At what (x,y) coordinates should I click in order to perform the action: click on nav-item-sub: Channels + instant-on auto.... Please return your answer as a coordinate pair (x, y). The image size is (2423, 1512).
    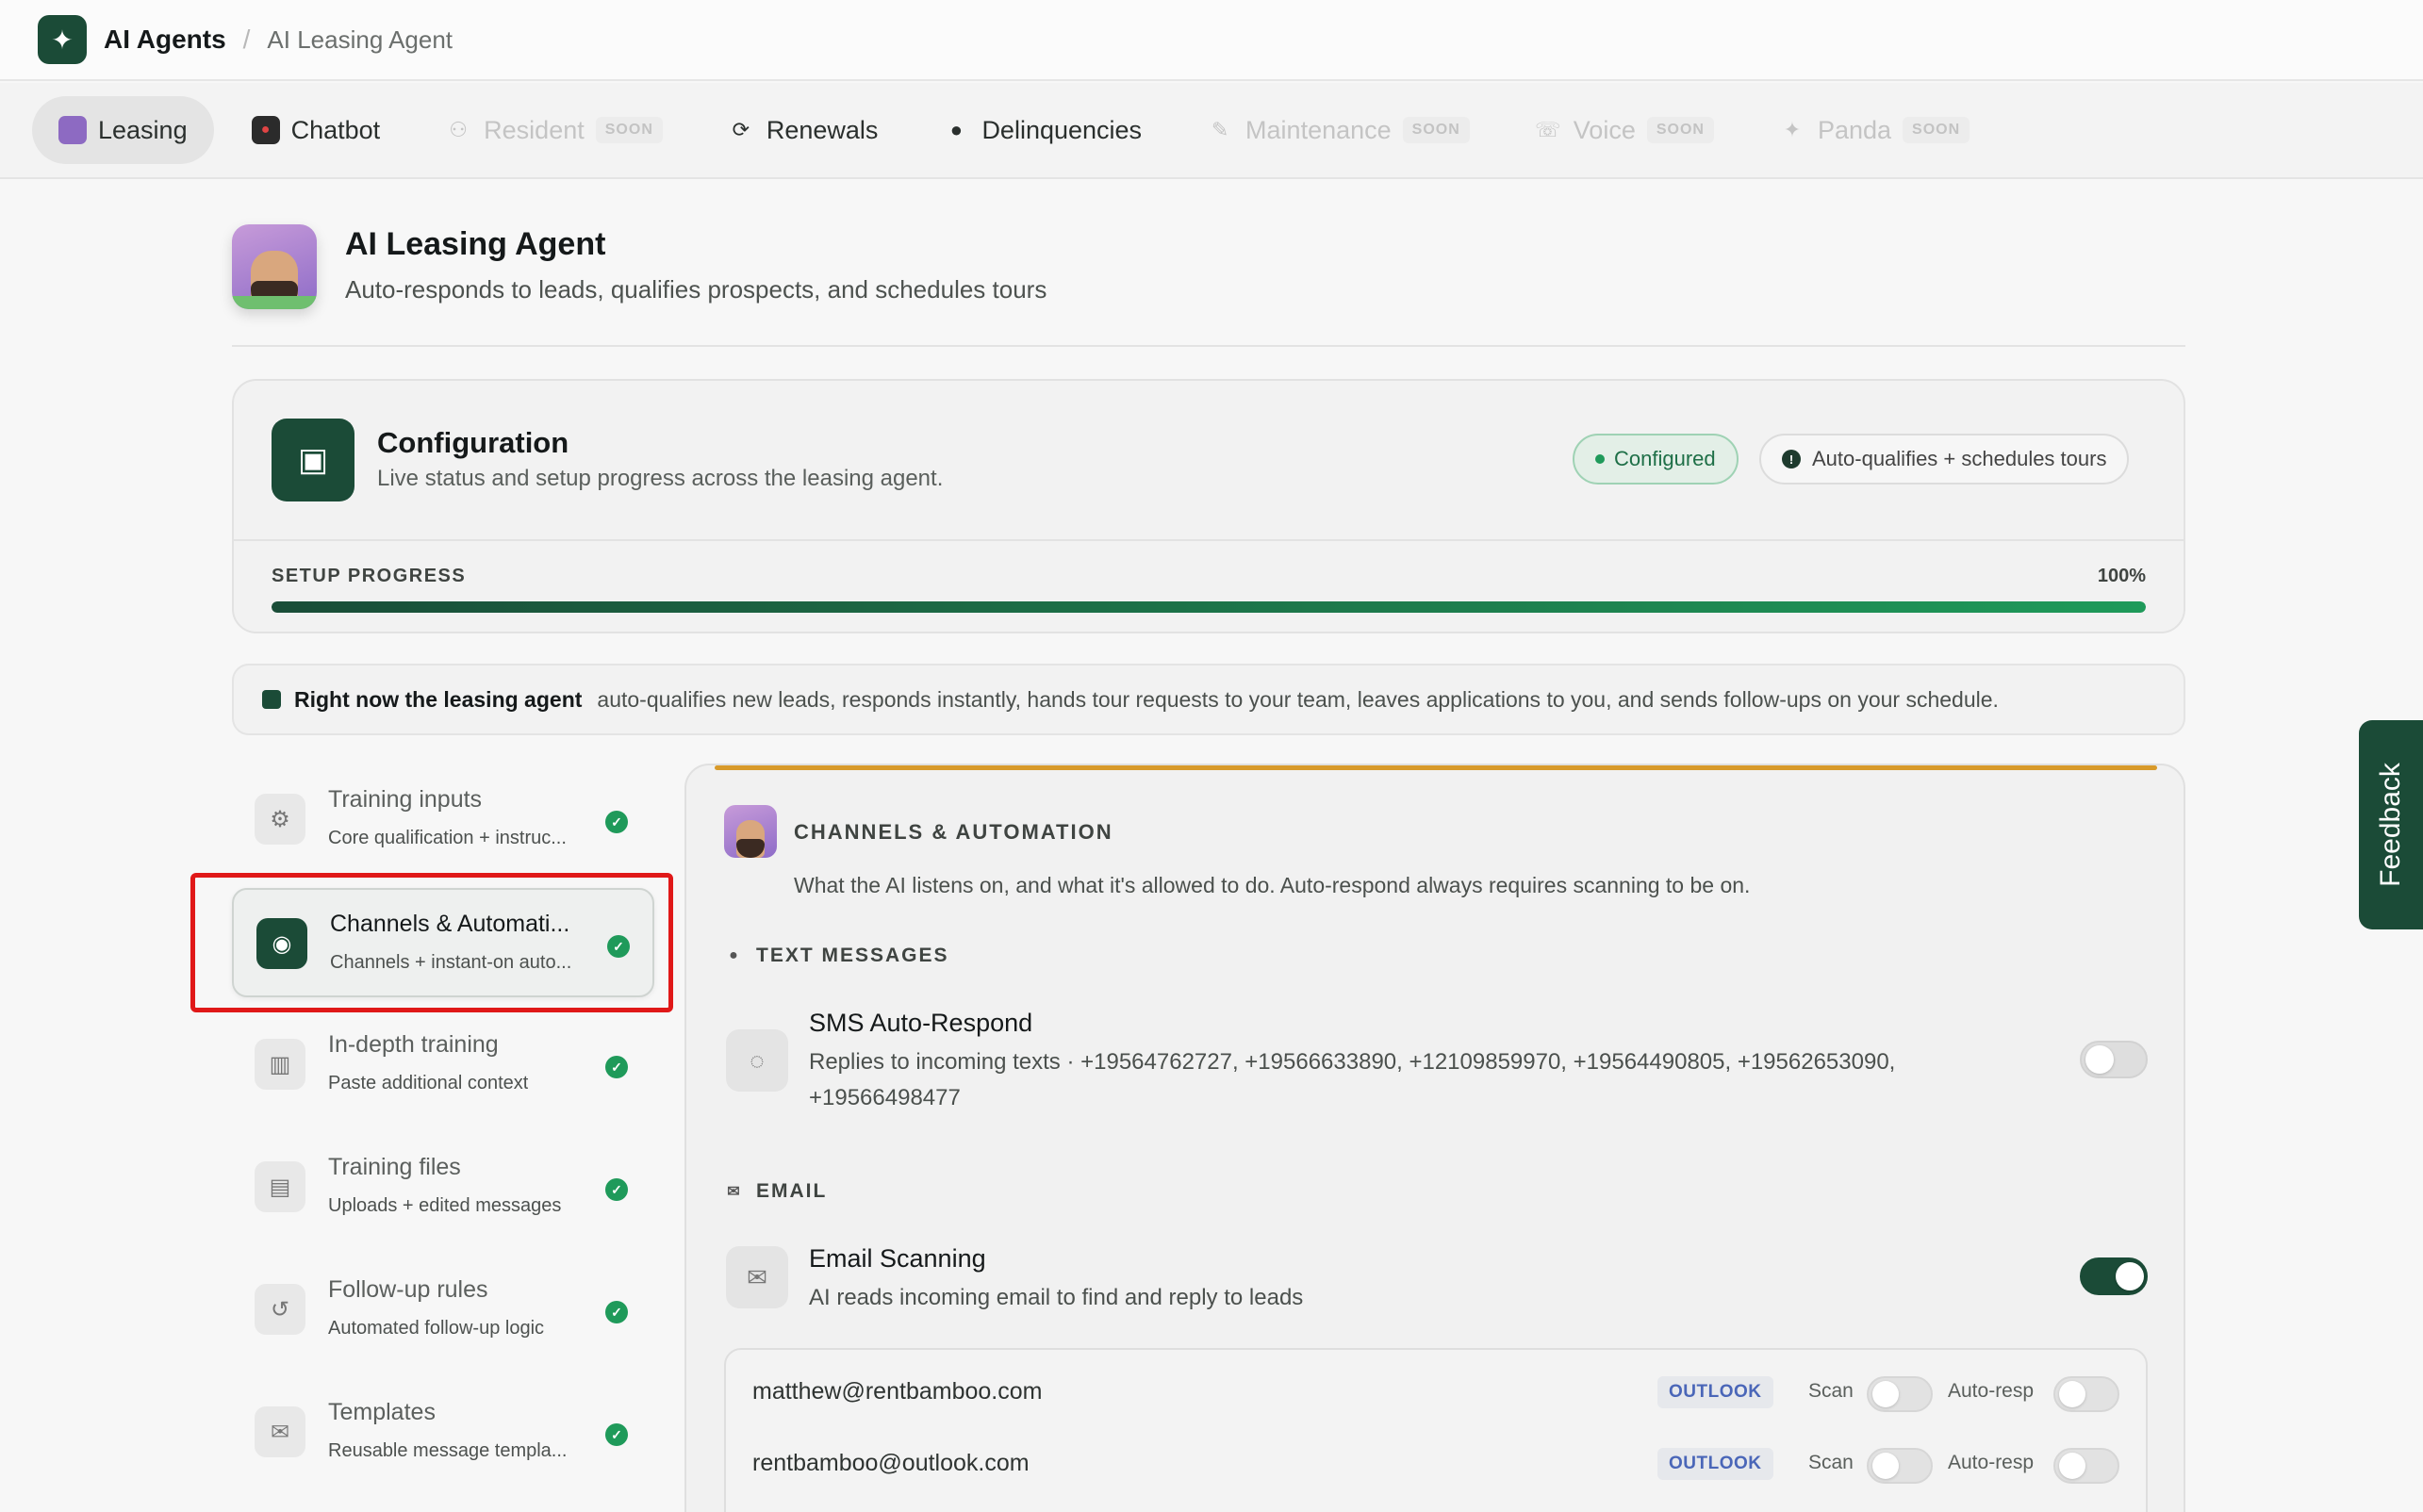
    Looking at the image, I should click on (451, 963).